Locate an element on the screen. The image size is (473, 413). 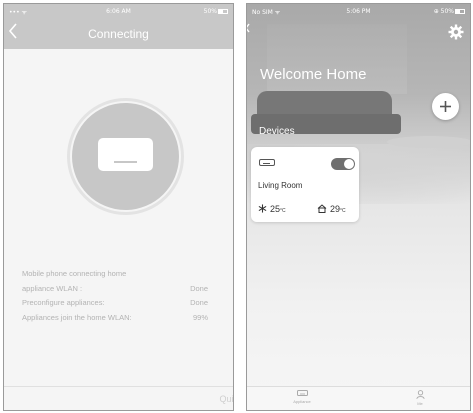
nav-bar: Connecting is located at coordinates (118, 34).